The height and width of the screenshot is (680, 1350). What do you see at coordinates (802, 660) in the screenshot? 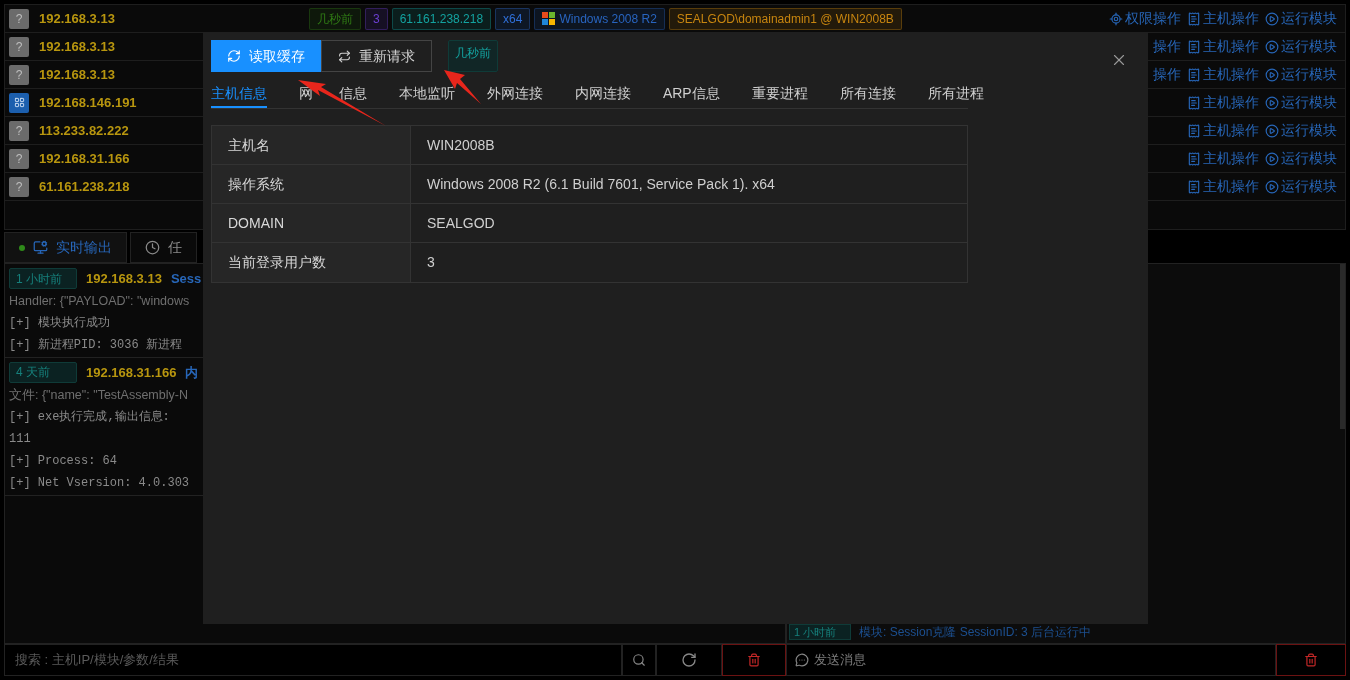
I see `chat-icon` at bounding box center [802, 660].